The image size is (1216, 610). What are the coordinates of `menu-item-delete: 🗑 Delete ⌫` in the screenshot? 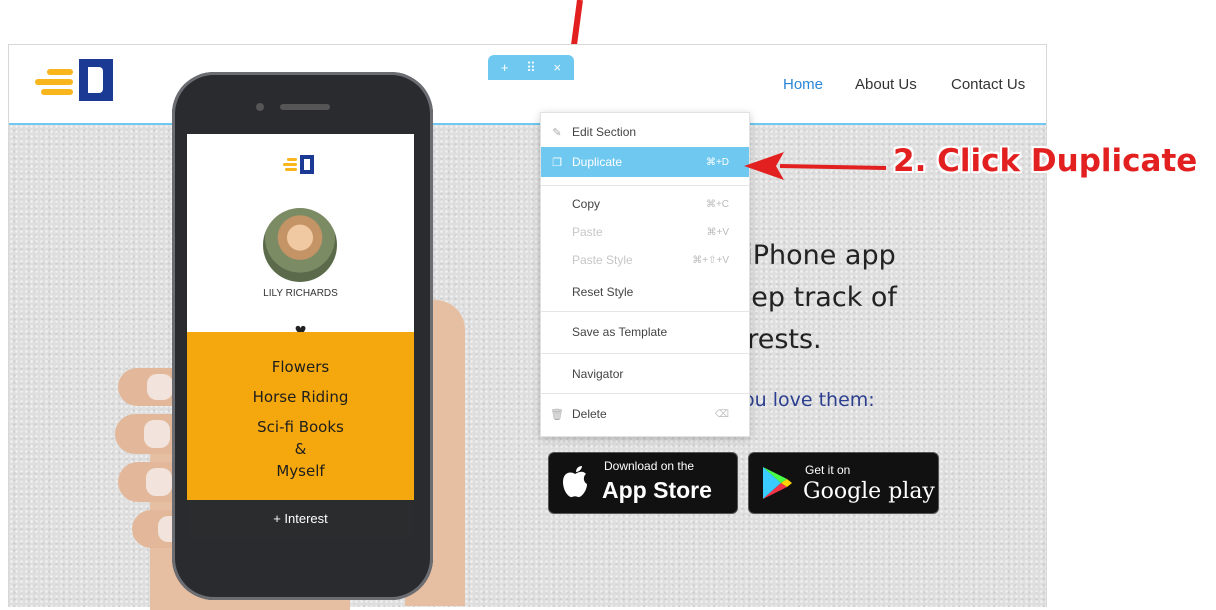 It's located at (645, 414).